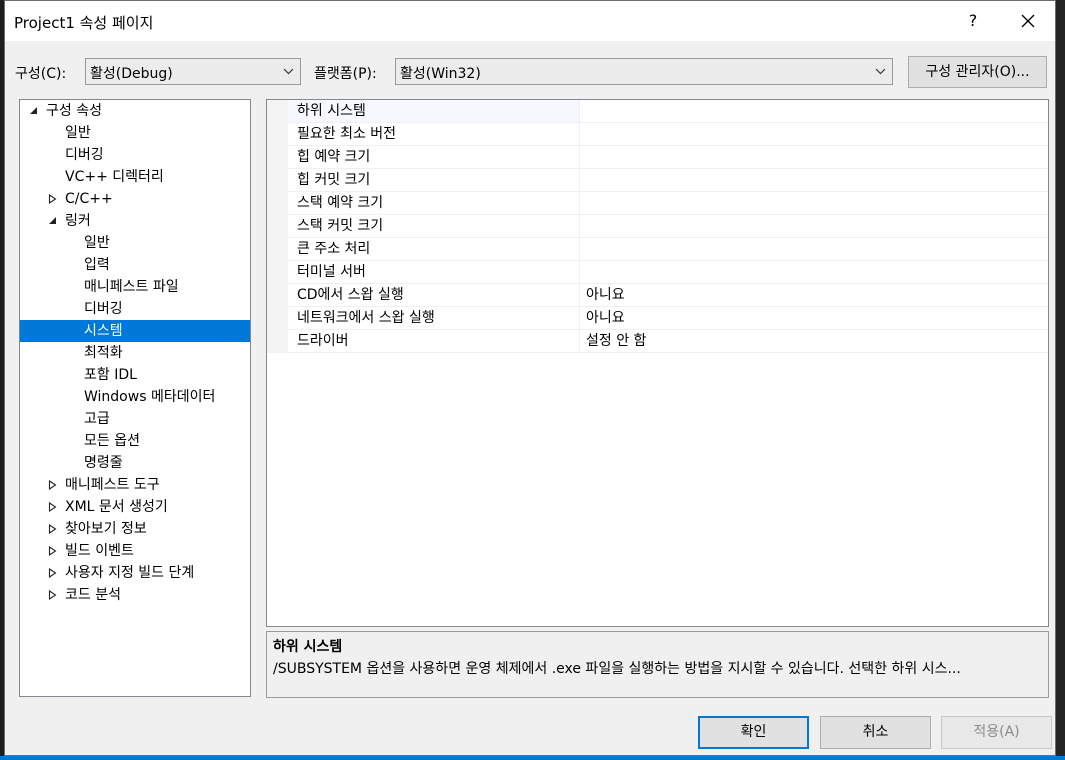  What do you see at coordinates (668, 203) in the screenshot?
I see `property-row: 스택 예약 크기` at bounding box center [668, 203].